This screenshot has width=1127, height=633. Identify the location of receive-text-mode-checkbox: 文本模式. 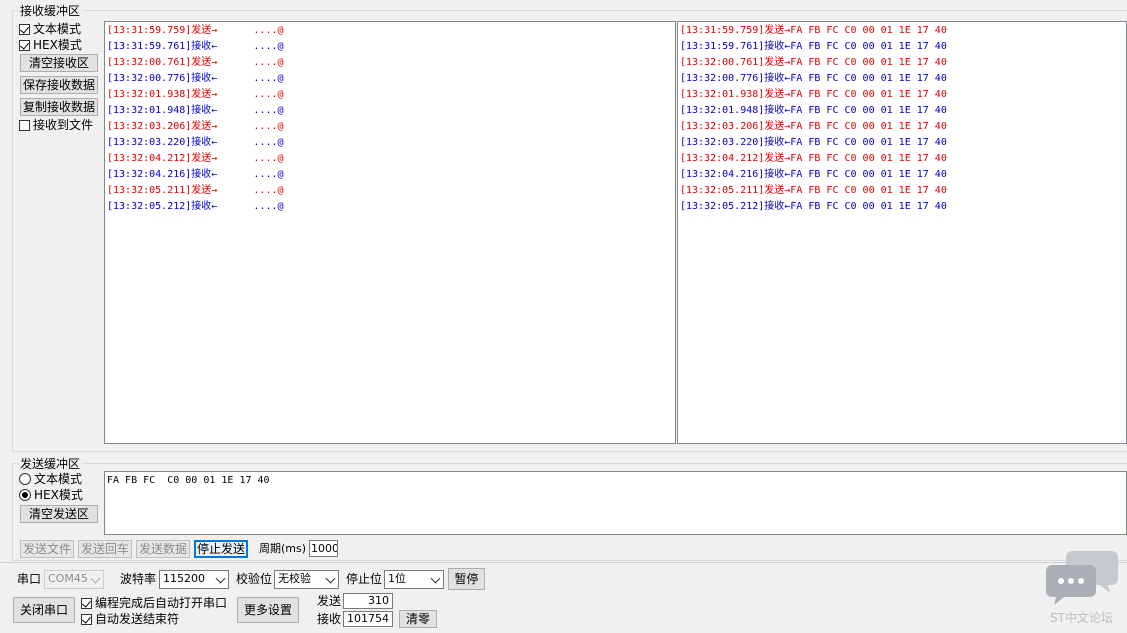
(50, 29).